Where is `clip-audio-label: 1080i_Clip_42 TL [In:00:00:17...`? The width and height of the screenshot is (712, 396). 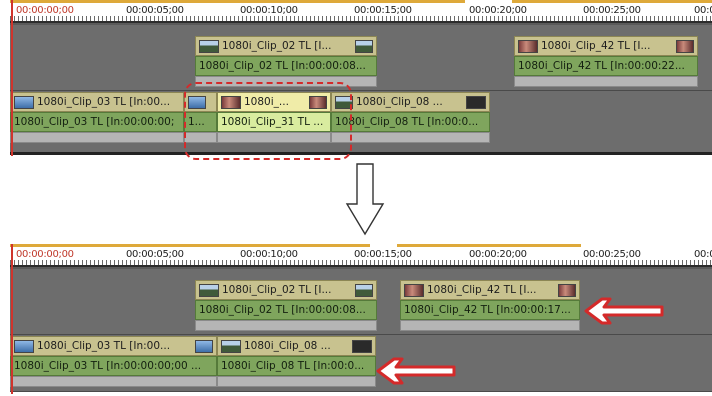
clip-audio-label: 1080i_Clip_42 TL [In:00:00:17... is located at coordinates (487, 310).